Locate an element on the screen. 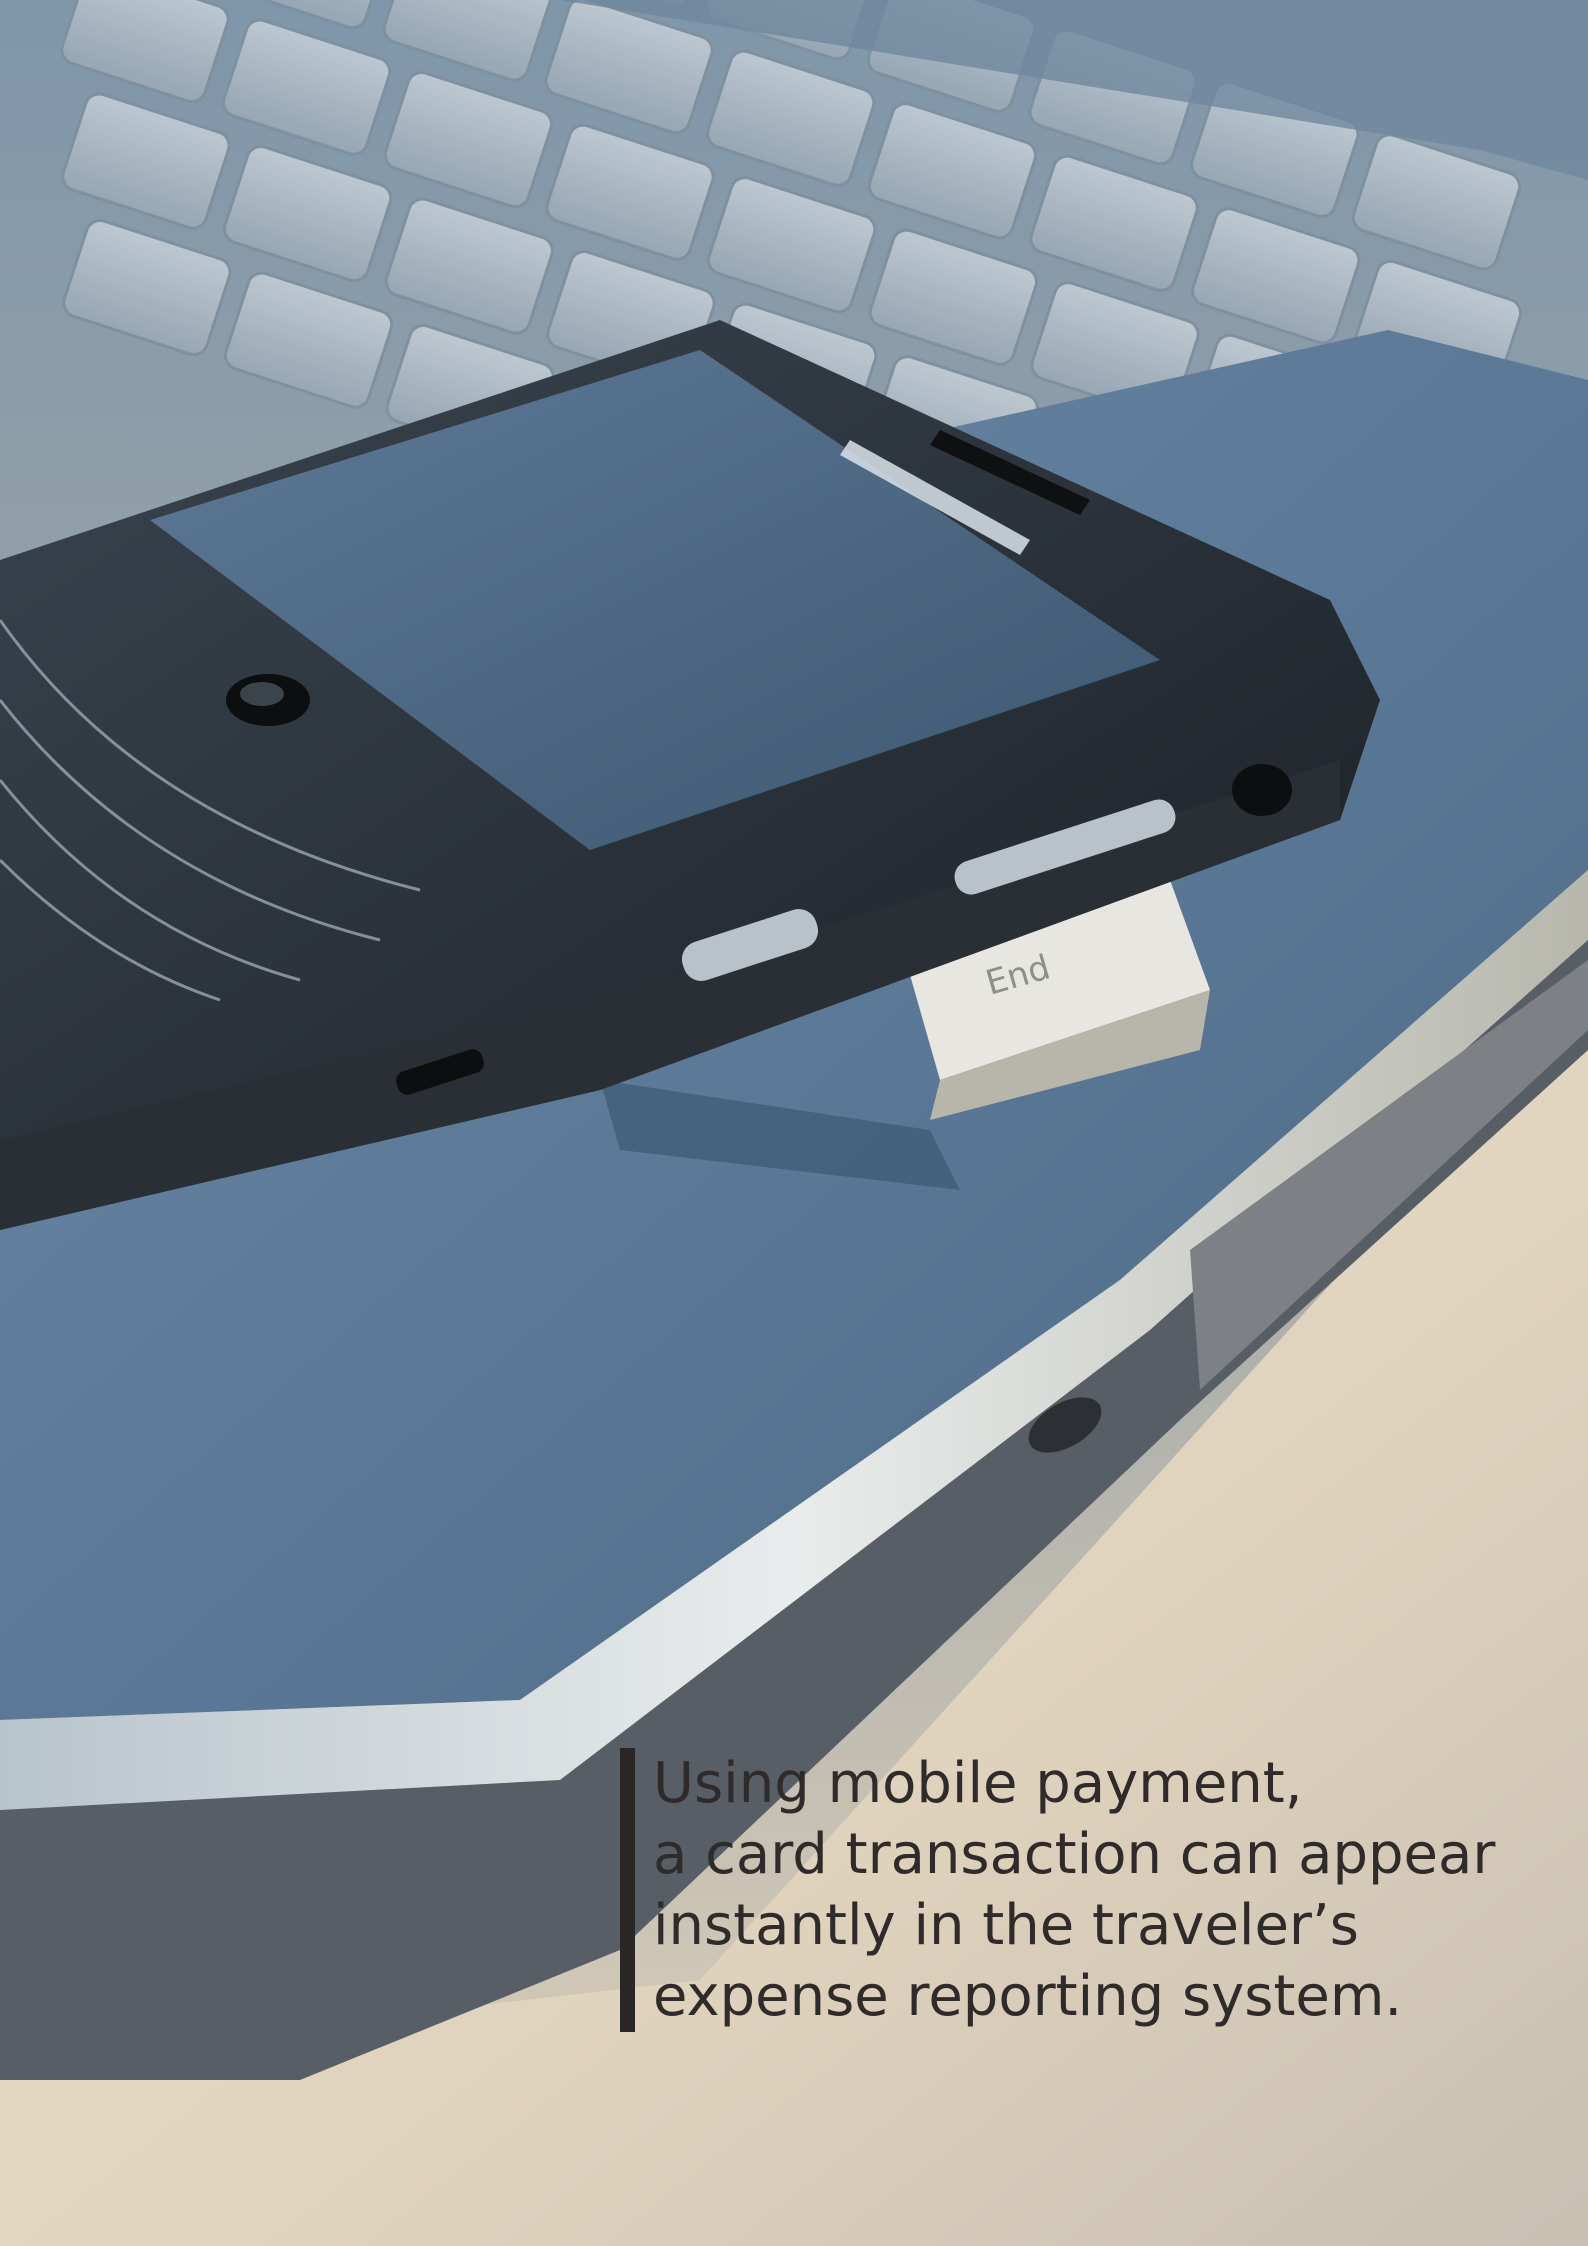 This screenshot has width=1588, height=2246. caption-line: a card transaction can appear is located at coordinates (1074, 1854).